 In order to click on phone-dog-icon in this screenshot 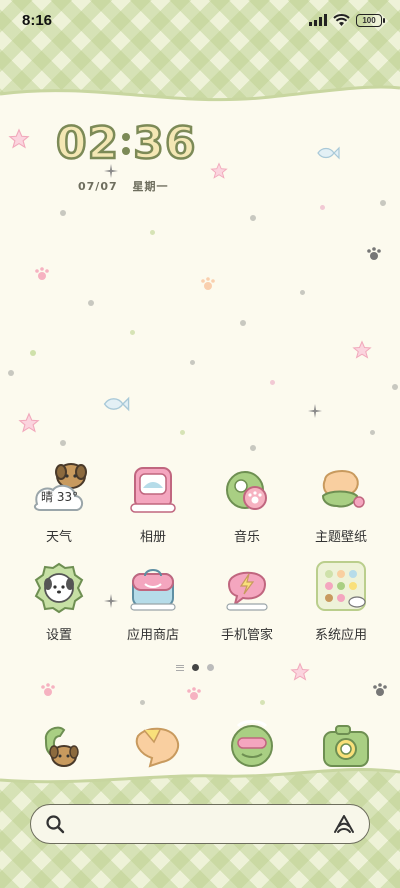, I will do `click(61, 746)`.